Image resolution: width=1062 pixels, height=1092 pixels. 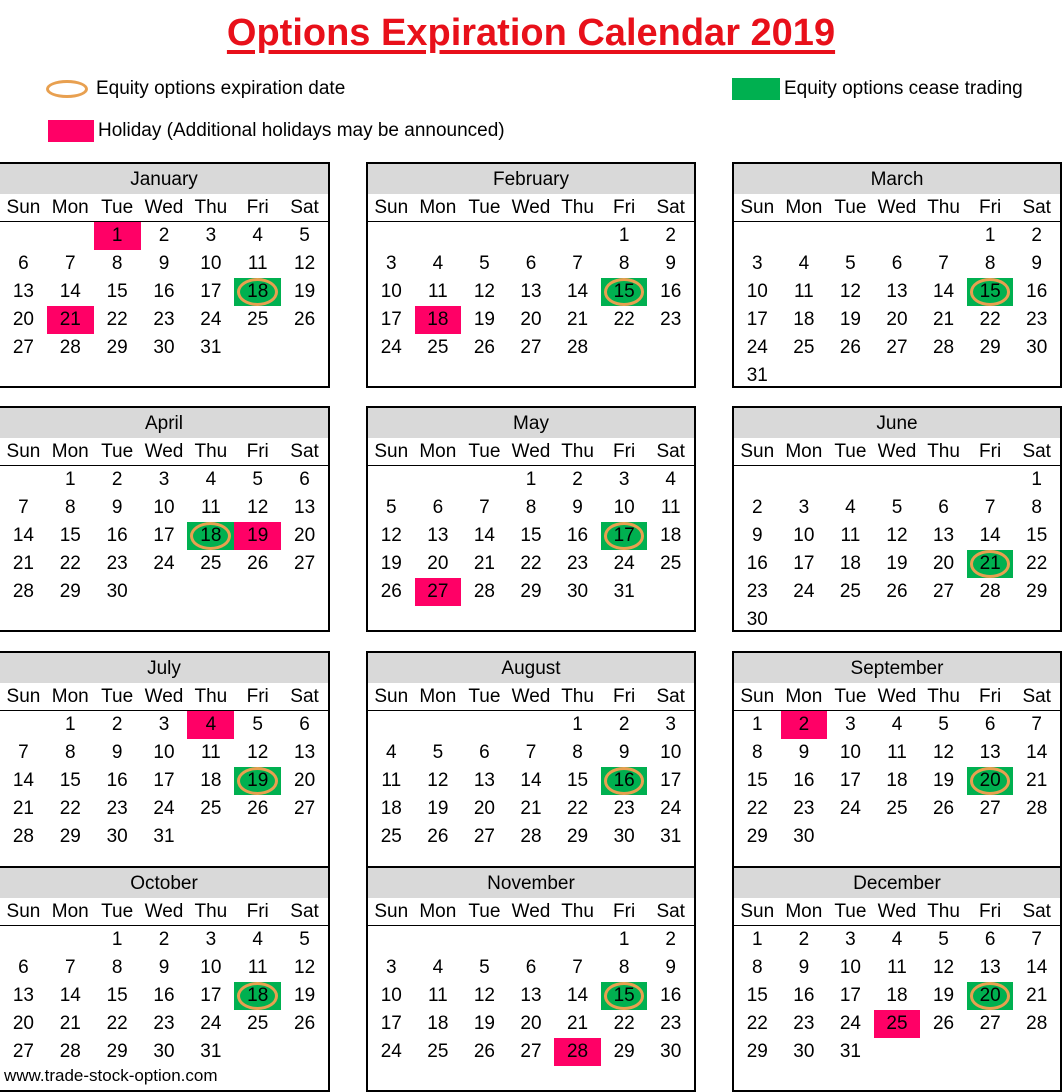 What do you see at coordinates (531, 883) in the screenshot?
I see `month-name: November` at bounding box center [531, 883].